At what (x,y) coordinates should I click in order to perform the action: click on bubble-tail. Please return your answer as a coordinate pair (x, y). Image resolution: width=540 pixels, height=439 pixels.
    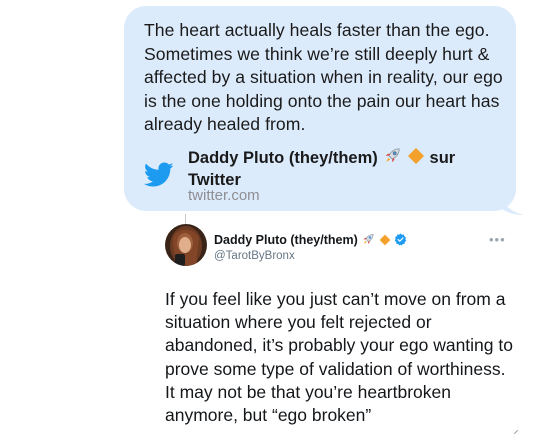
    Looking at the image, I should click on (512, 205).